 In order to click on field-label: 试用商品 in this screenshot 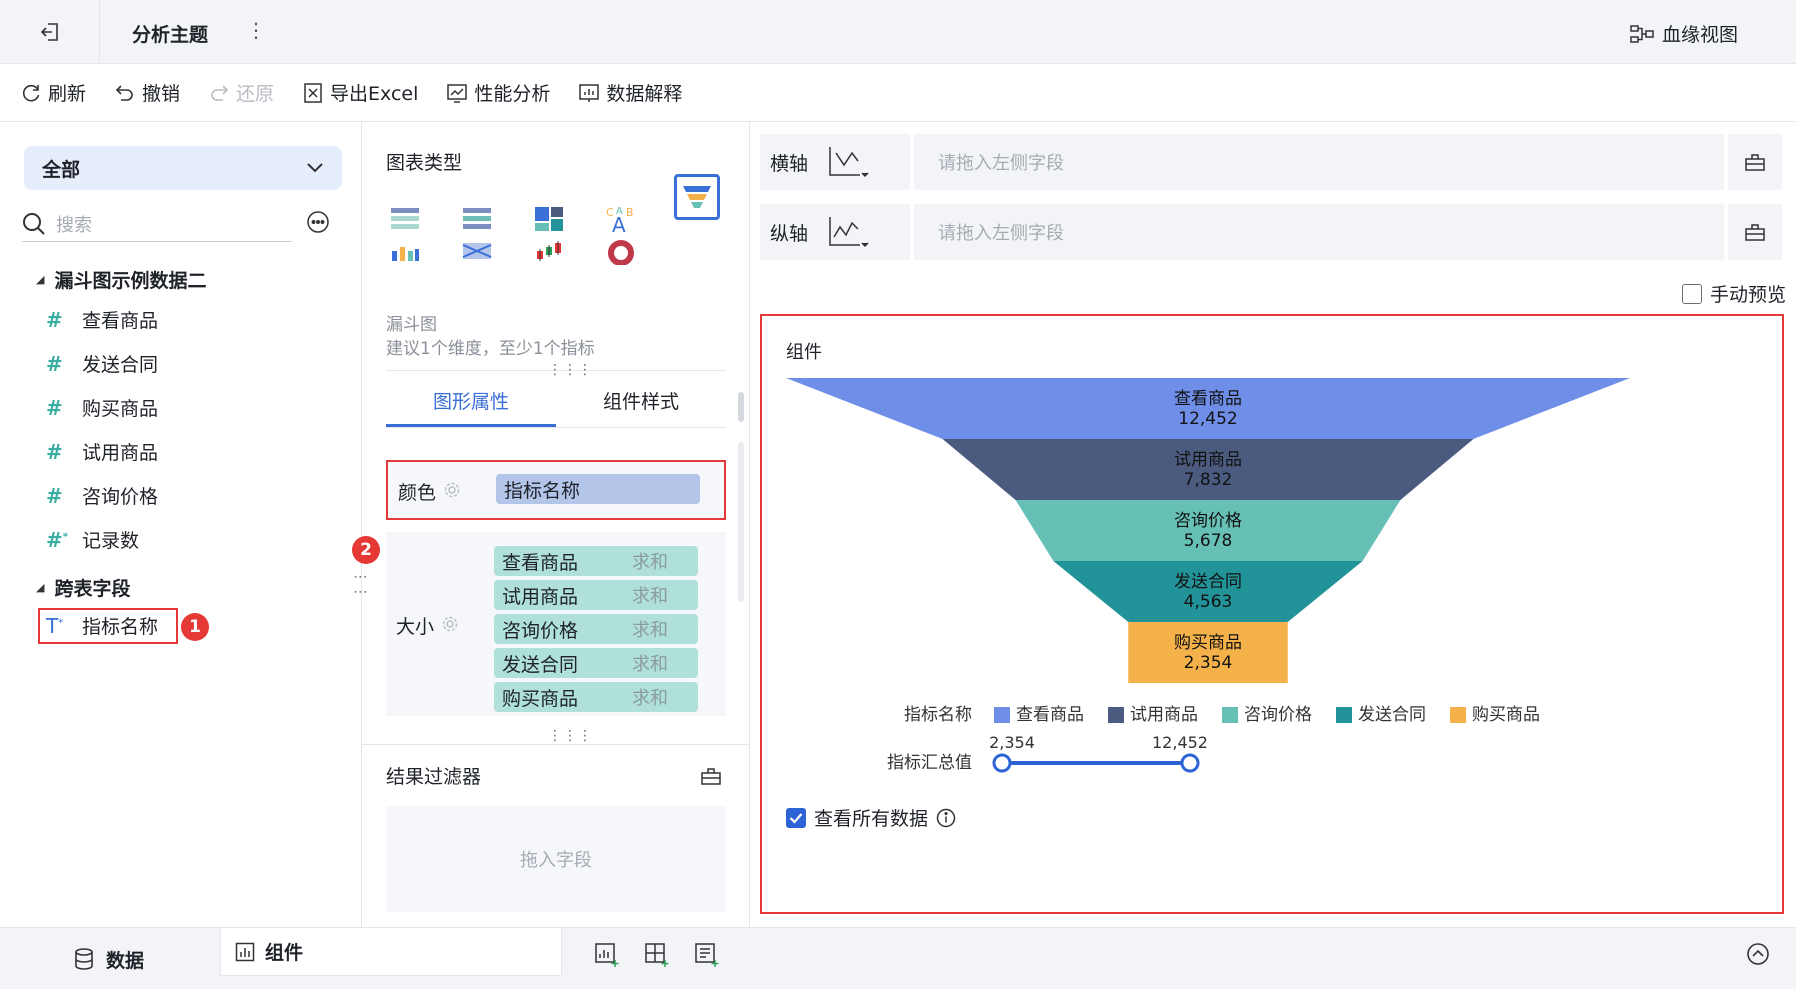, I will do `click(120, 453)`.